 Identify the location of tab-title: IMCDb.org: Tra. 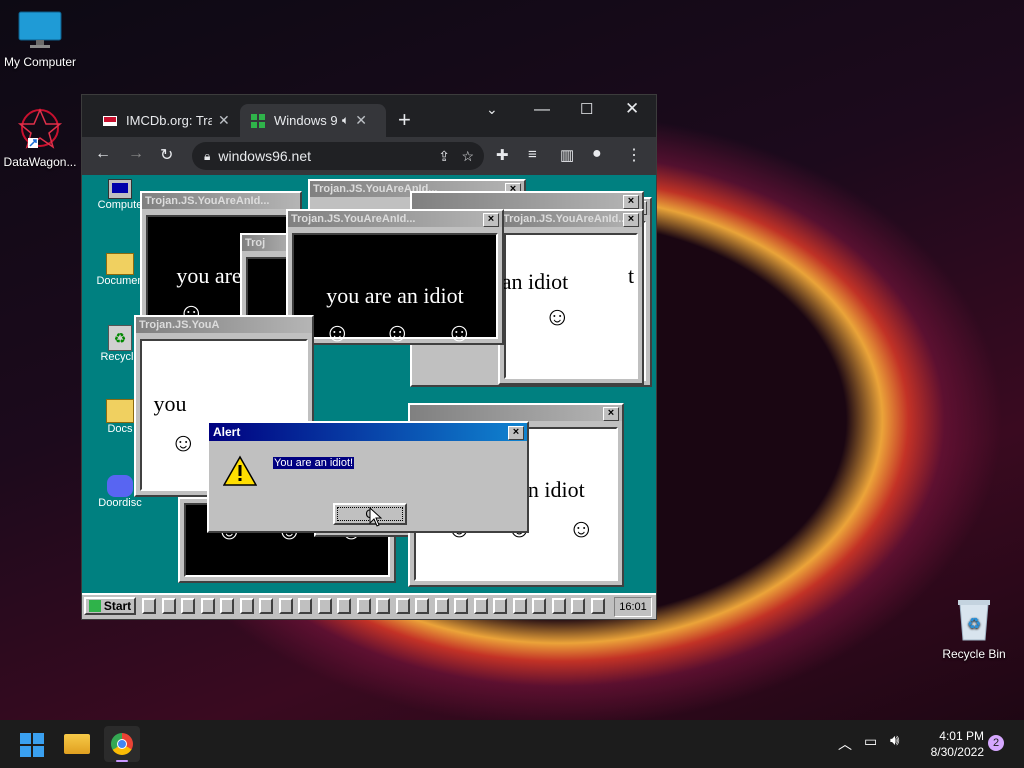
(169, 120).